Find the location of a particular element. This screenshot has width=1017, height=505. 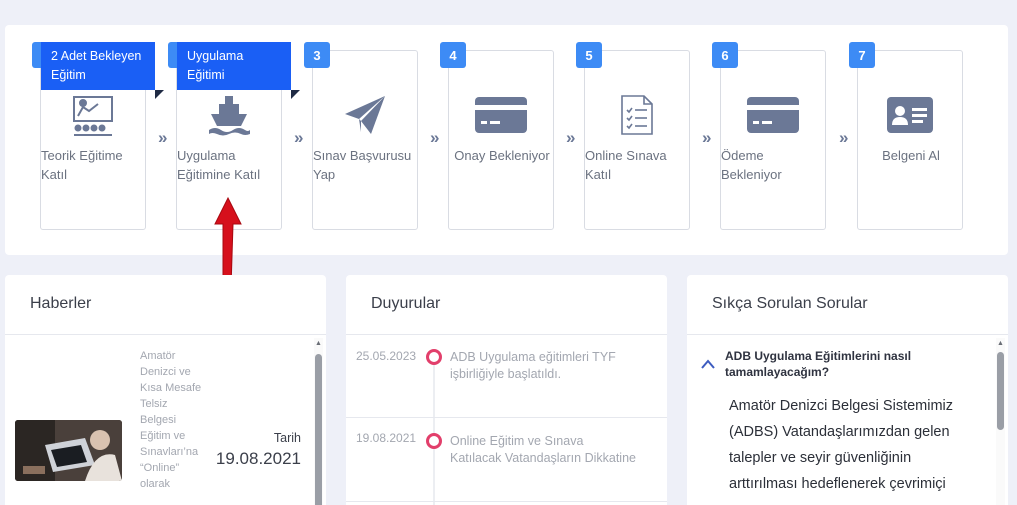

step-label: Teorik Eğitime Katıl is located at coordinates (82, 165).